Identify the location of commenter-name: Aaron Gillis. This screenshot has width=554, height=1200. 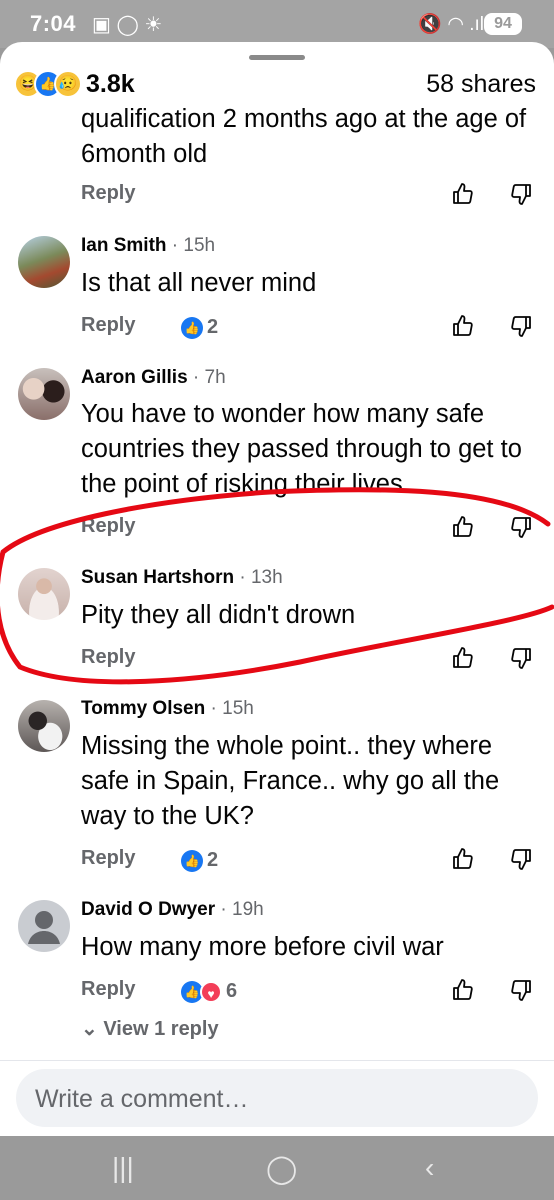
(134, 377).